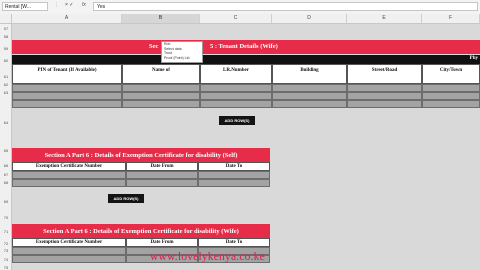  I want to click on row-number: 67, so click(6, 174).